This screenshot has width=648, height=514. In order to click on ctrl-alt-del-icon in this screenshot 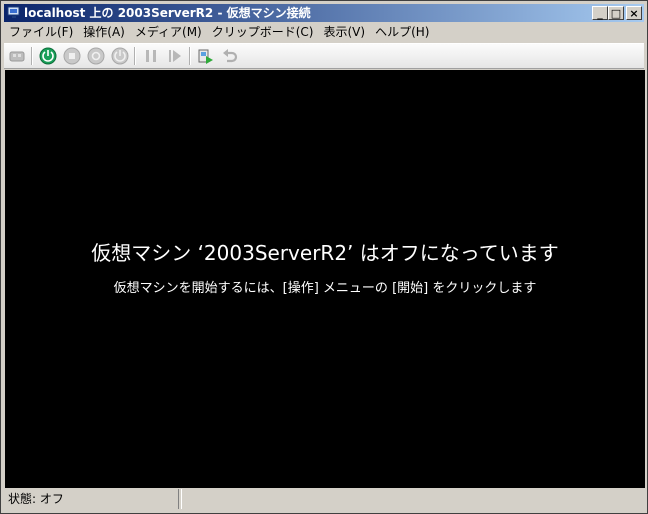, I will do `click(17, 56)`.